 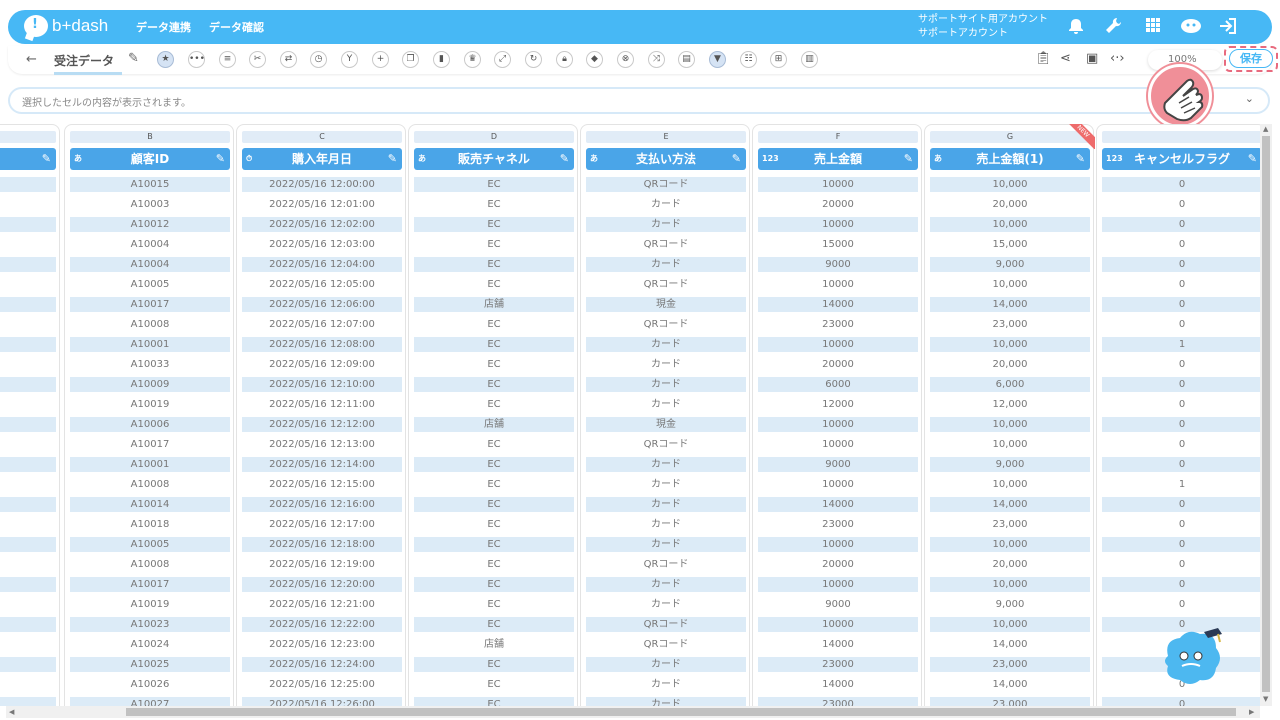 I want to click on column-header: あ 顧客ID ✎, so click(x=150, y=159).